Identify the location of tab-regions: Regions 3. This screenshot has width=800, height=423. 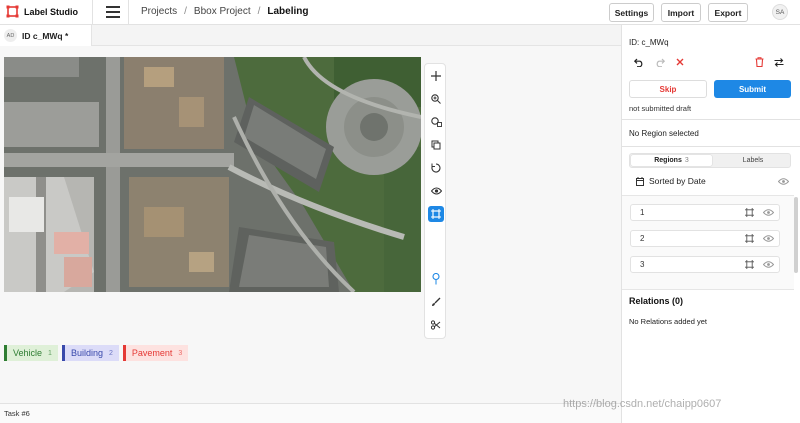
(671, 160).